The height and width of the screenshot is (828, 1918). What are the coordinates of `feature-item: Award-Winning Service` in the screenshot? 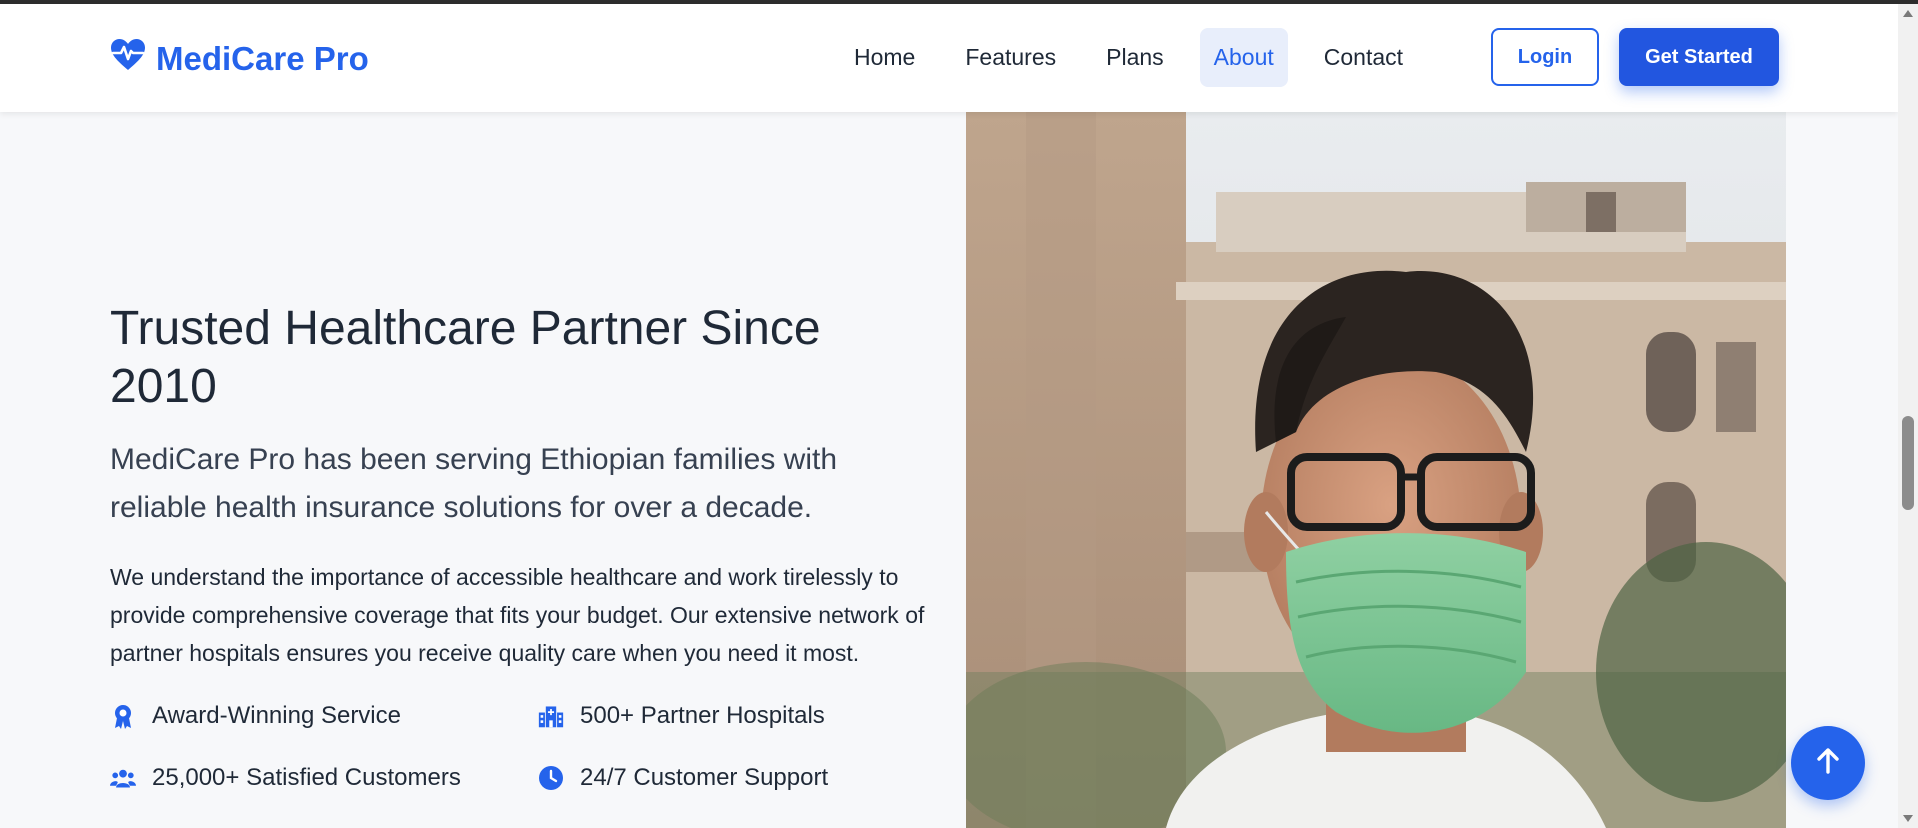 It's located at (324, 716).